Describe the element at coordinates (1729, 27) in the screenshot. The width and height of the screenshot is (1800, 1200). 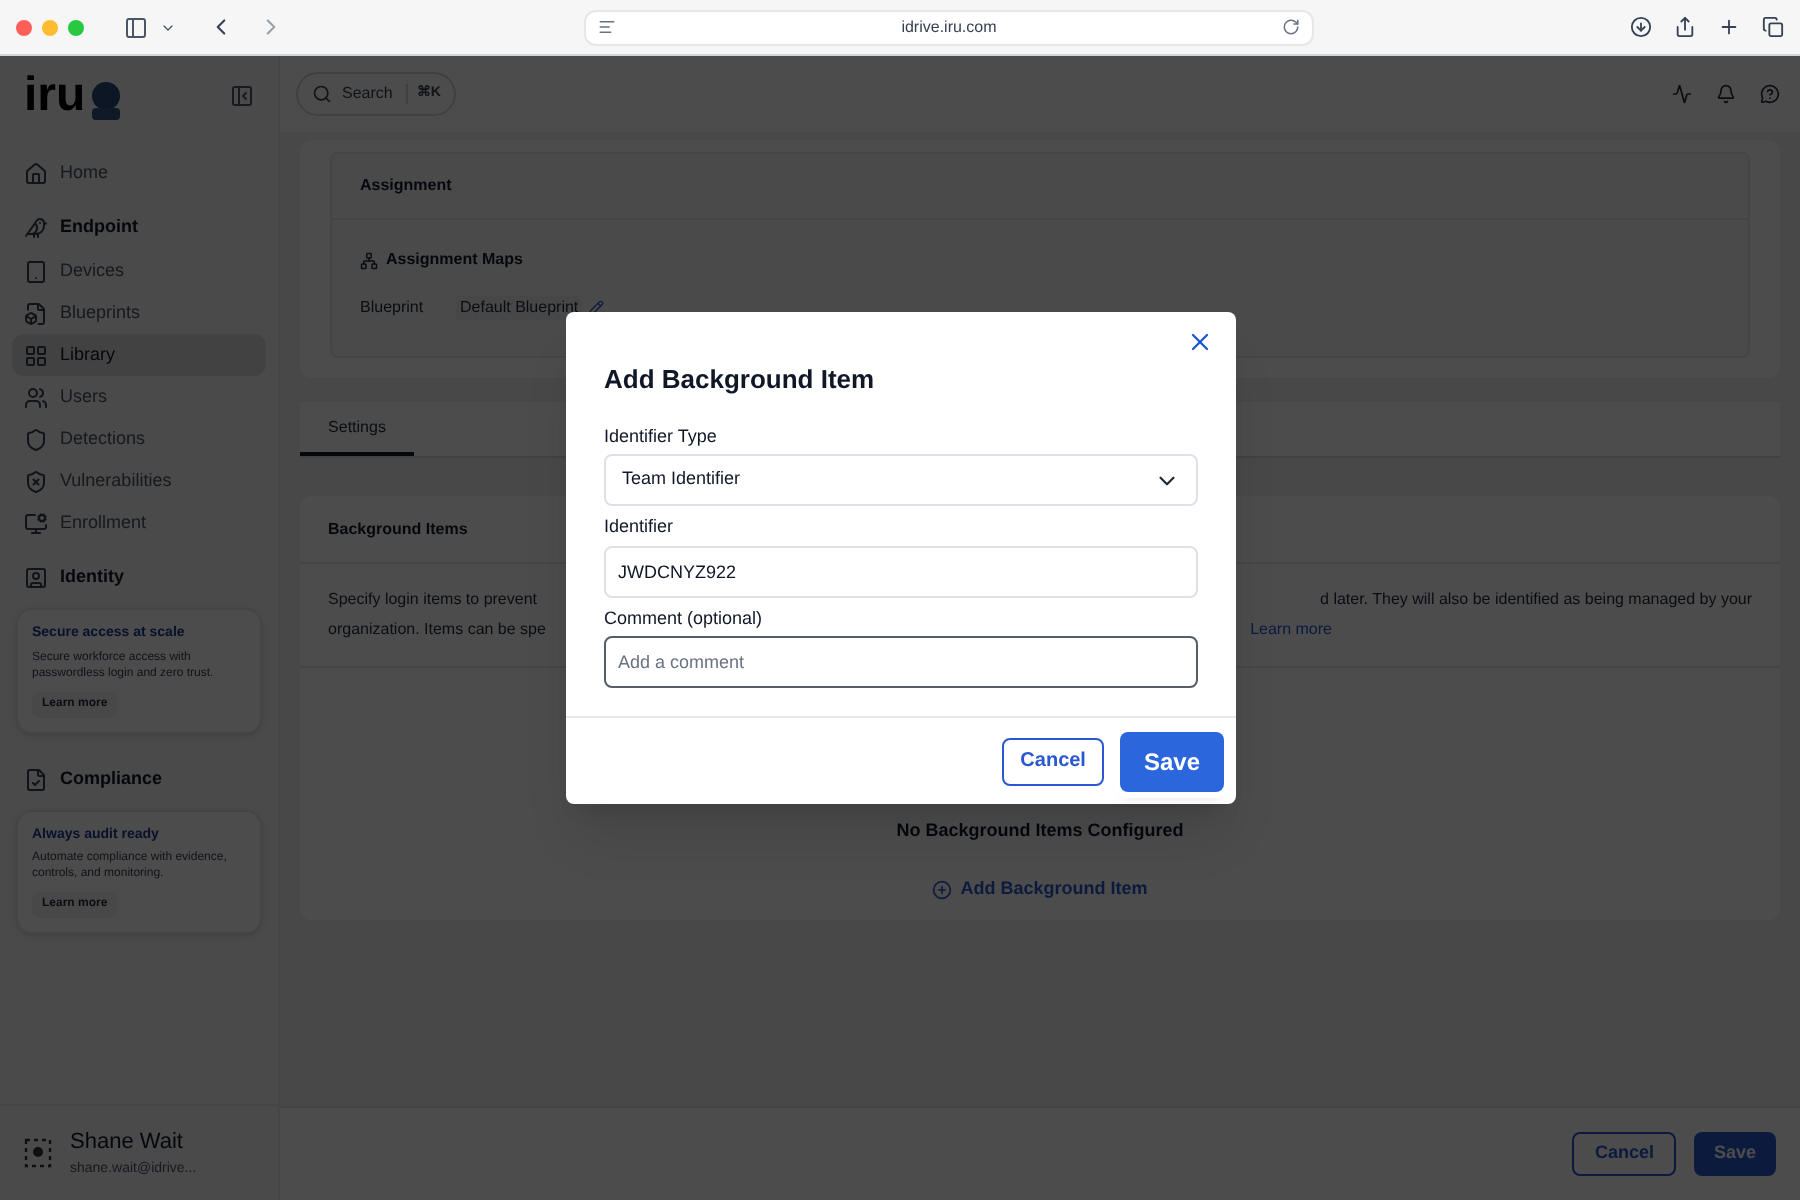
I see `new-tab-icon` at that location.